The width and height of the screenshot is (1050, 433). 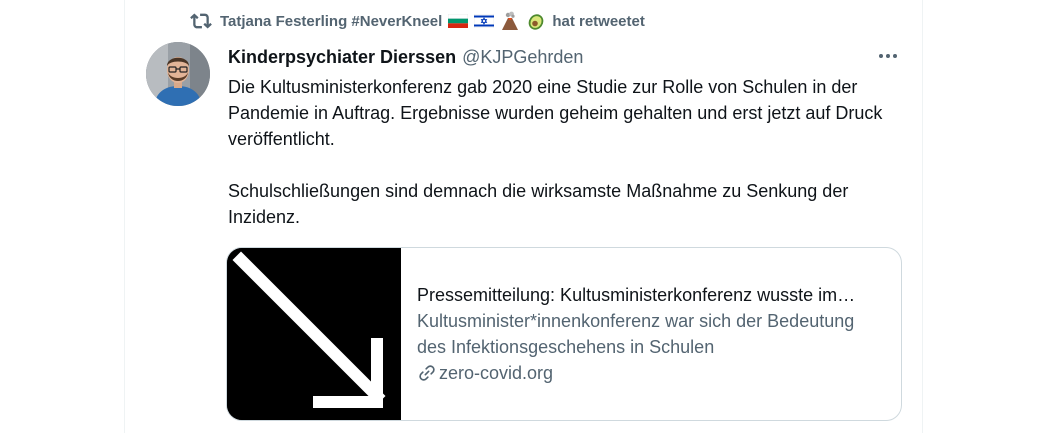 I want to click on retweet-suffix: hat retweetet, so click(x=598, y=21).